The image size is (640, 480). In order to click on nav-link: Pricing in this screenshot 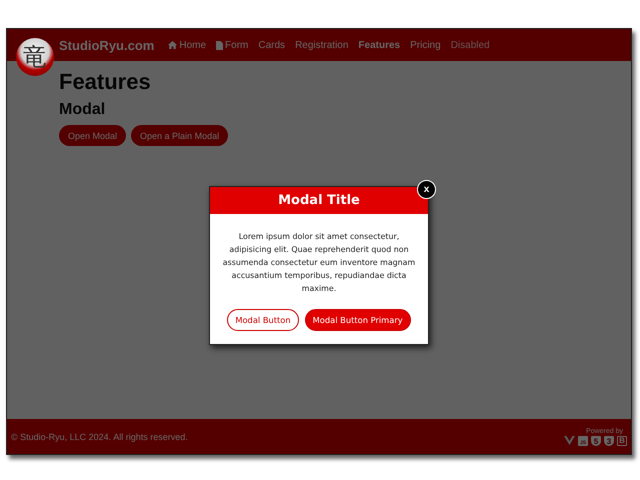, I will do `click(425, 45)`.